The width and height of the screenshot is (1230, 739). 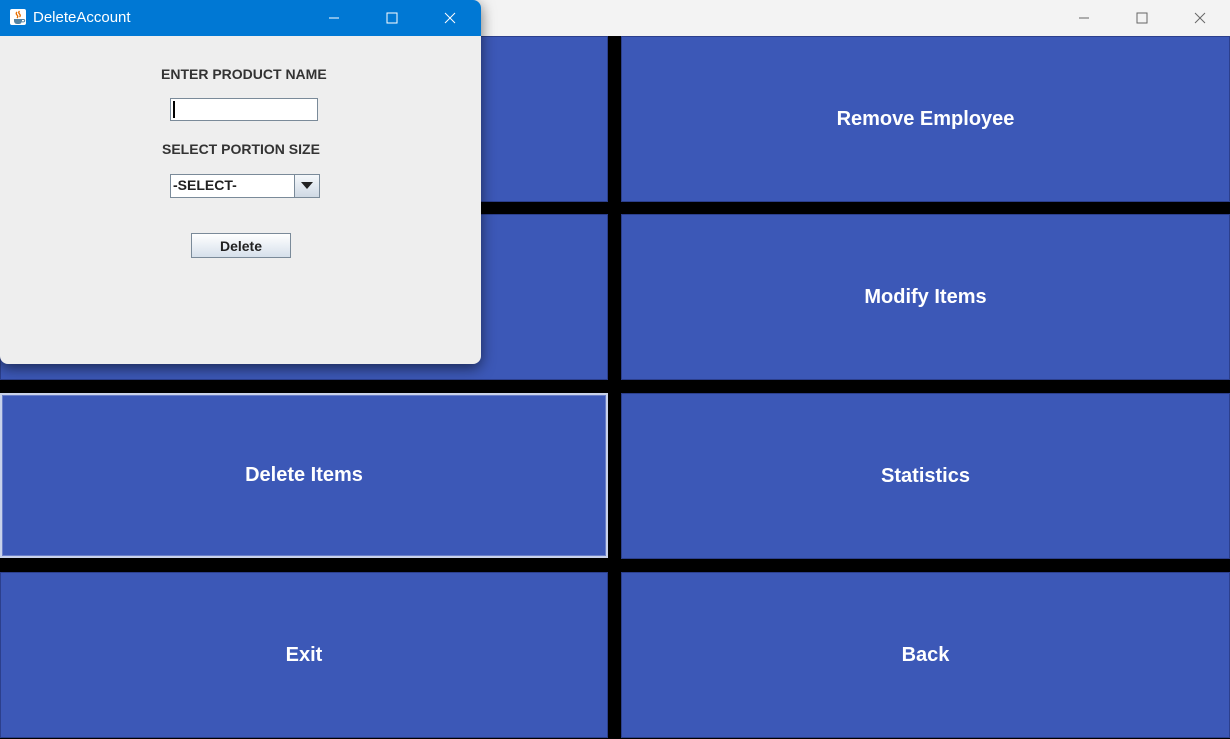 What do you see at coordinates (174, 109) in the screenshot?
I see `text-caret` at bounding box center [174, 109].